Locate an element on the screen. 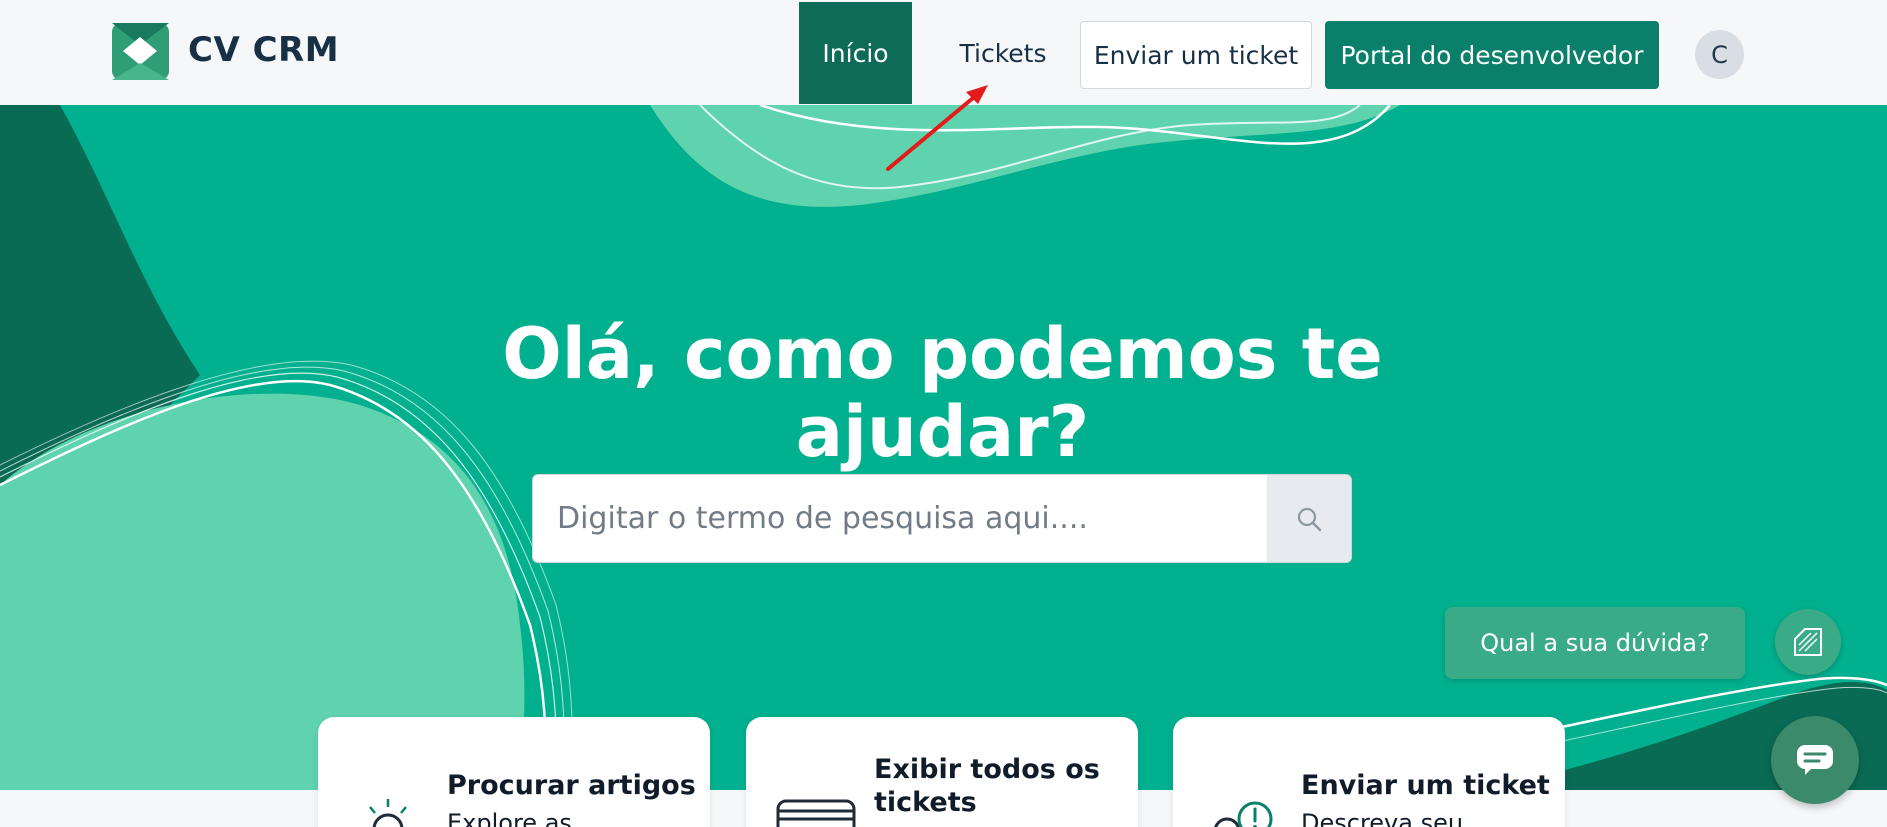 This screenshot has width=1887, height=827. knowledge-button is located at coordinates (1808, 642).